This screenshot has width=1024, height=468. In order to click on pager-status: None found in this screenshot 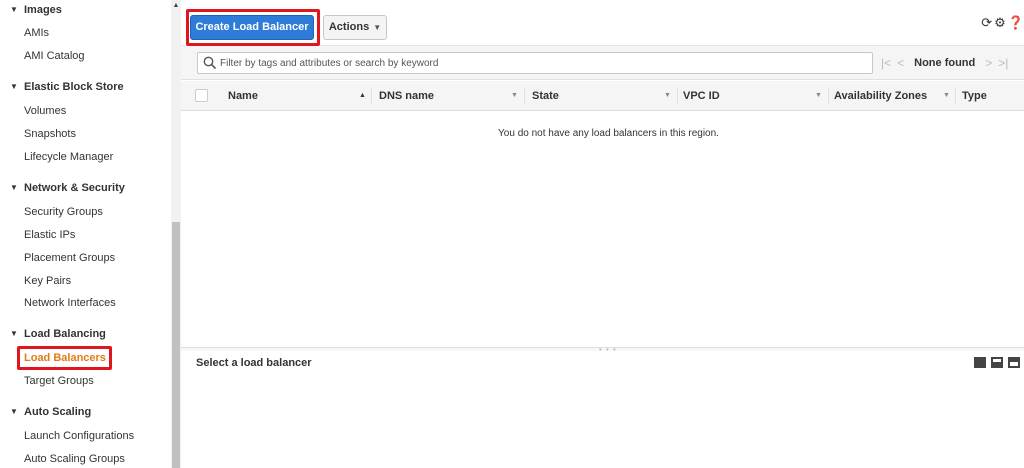, I will do `click(945, 63)`.